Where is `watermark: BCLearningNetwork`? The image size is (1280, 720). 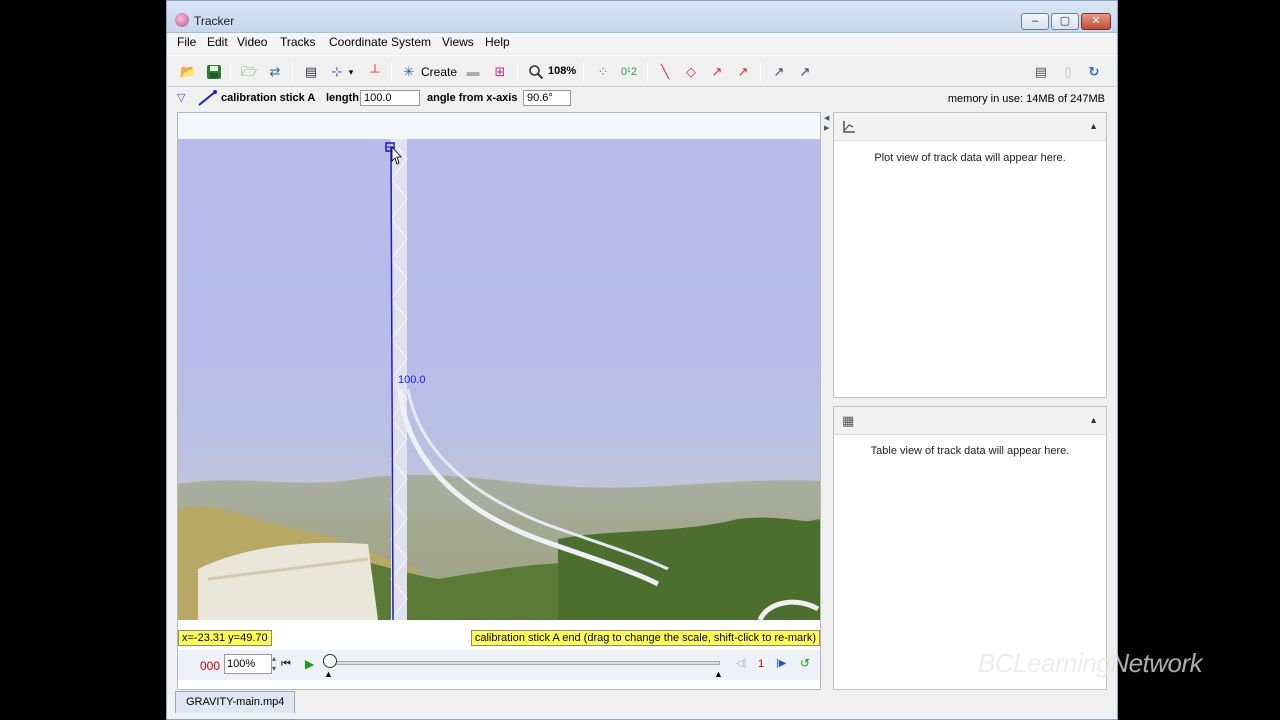 watermark: BCLearningNetwork is located at coordinates (1090, 663).